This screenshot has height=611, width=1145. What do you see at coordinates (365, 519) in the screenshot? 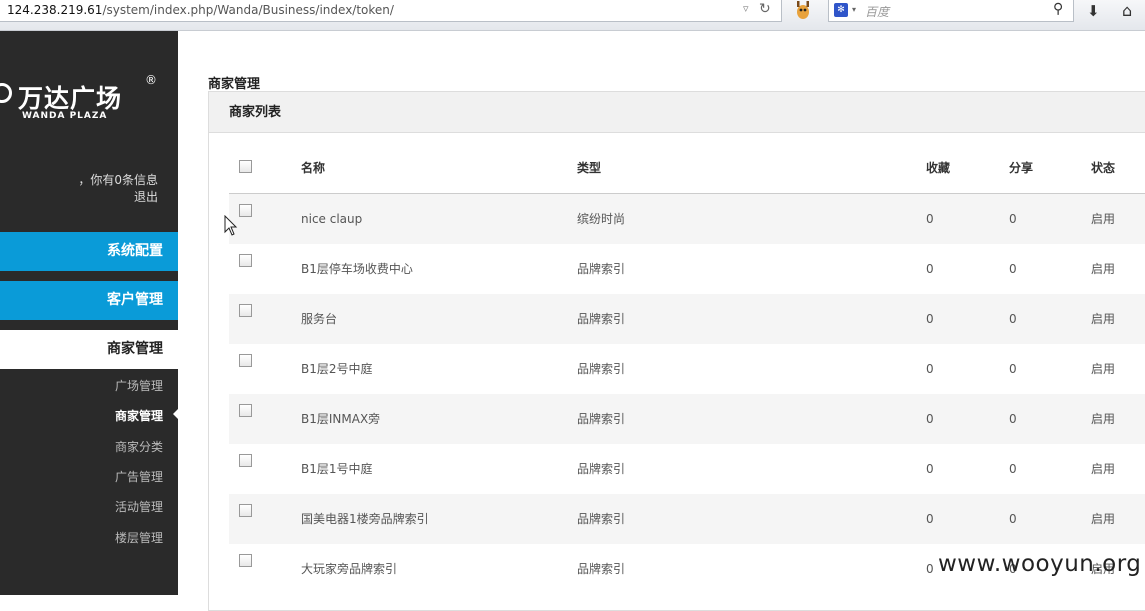
I see `merchant-name: 国美电器1楼旁品牌索引` at bounding box center [365, 519].